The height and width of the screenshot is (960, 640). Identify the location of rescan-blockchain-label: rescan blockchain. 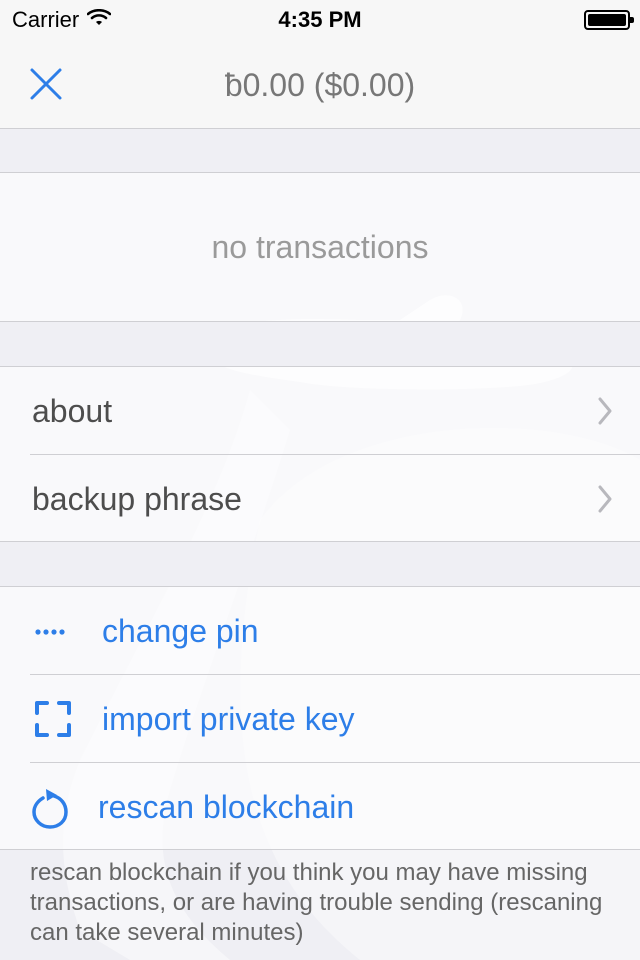
(226, 806).